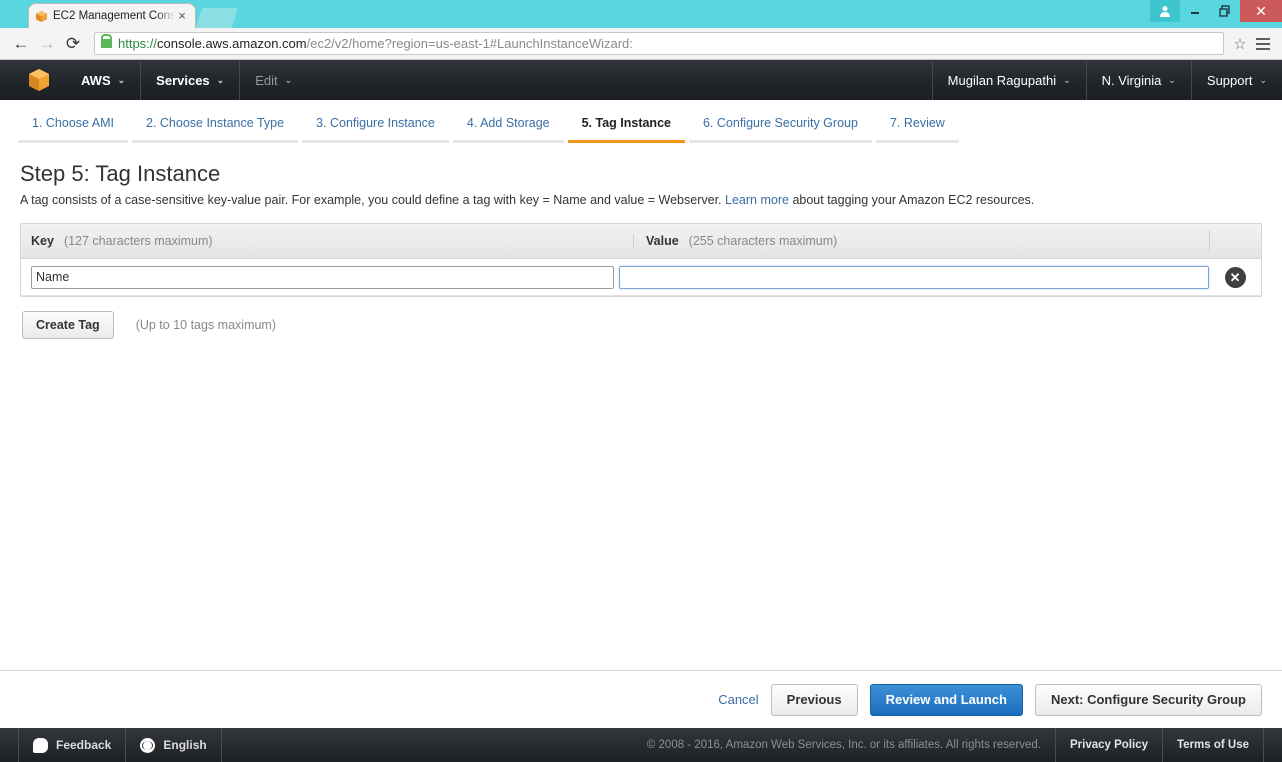  Describe the element at coordinates (1235, 241) in the screenshot. I see `column-header-delete` at that location.